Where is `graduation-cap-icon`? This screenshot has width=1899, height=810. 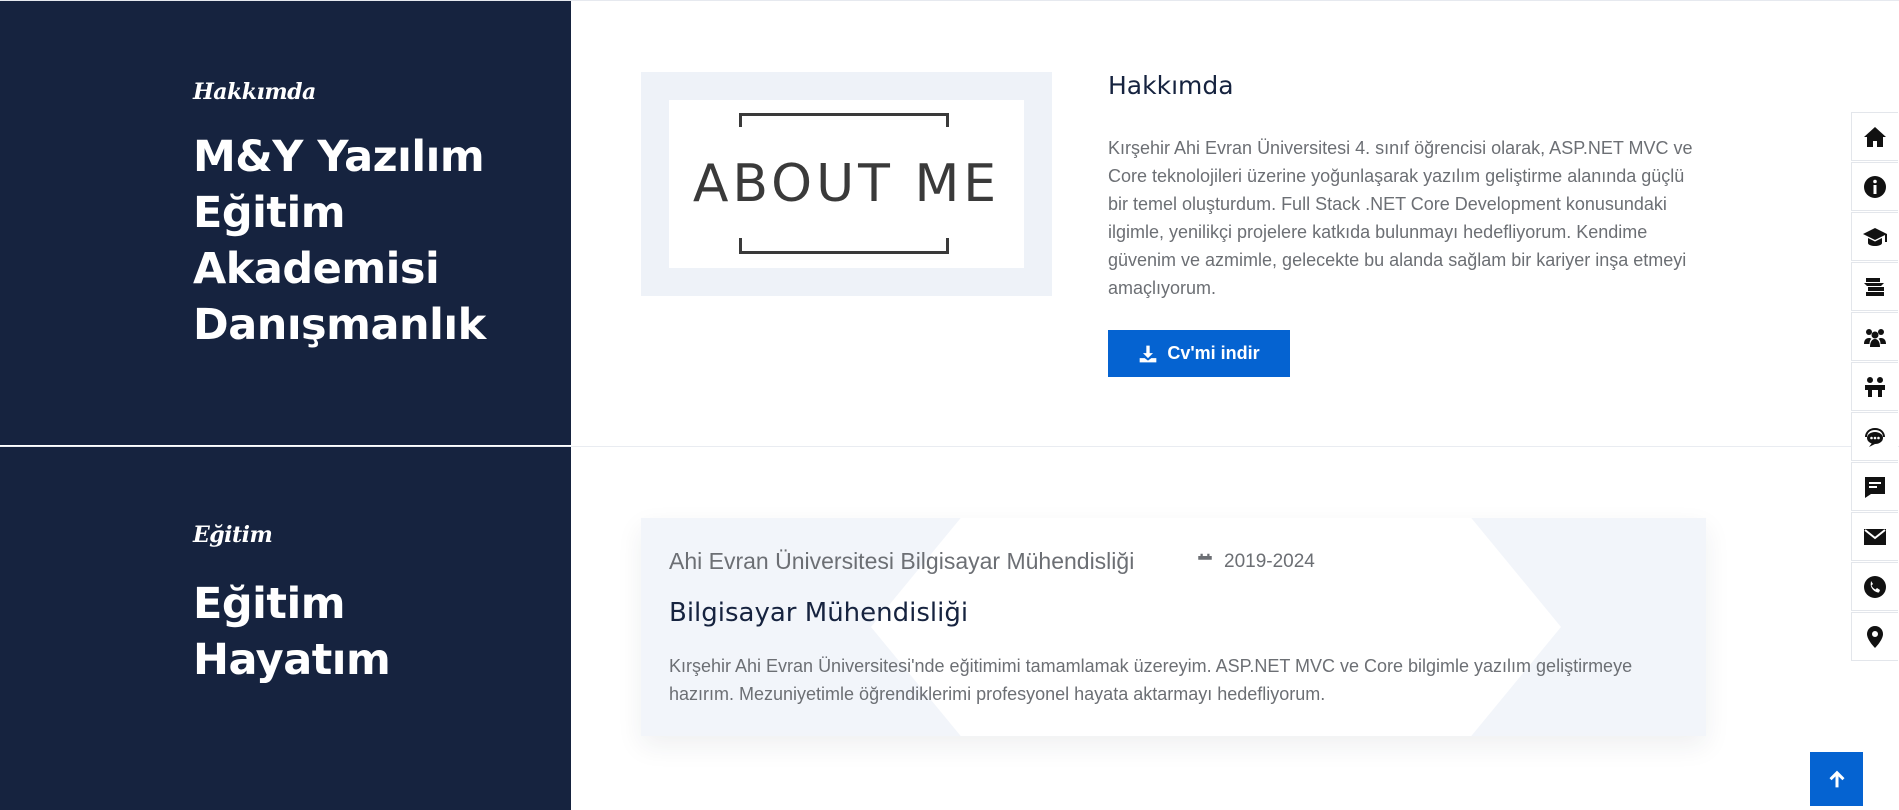
graduation-cap-icon is located at coordinates (1875, 236).